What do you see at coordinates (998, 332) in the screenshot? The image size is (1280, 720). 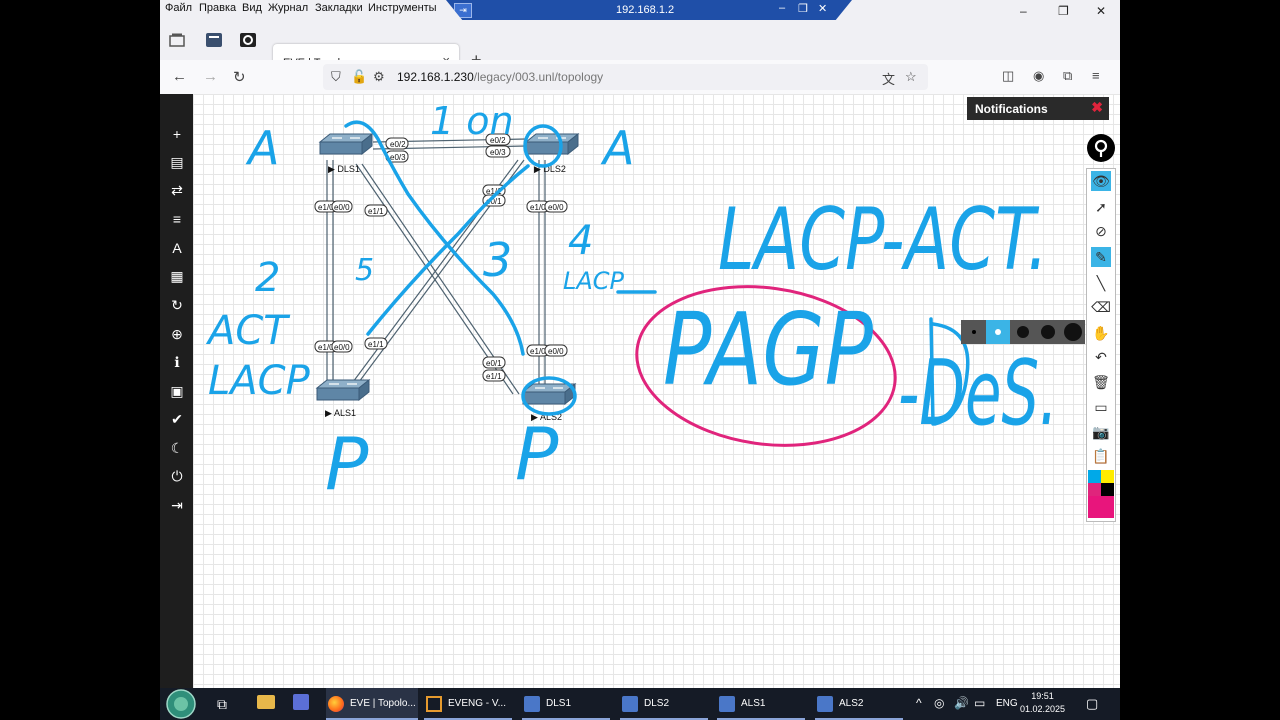 I see `pen-size-2-selected` at bounding box center [998, 332].